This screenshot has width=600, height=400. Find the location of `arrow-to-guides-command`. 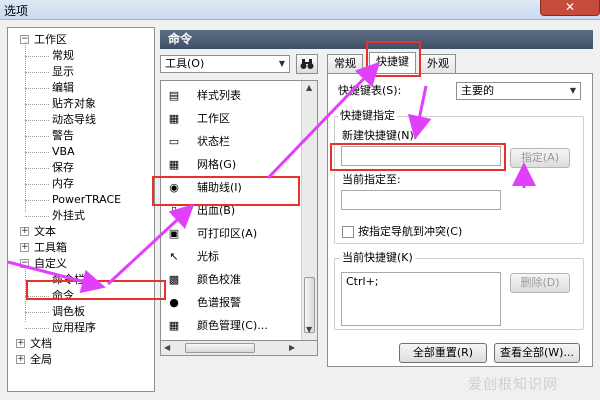

arrow-to-guides-command is located at coordinates (150, 244).